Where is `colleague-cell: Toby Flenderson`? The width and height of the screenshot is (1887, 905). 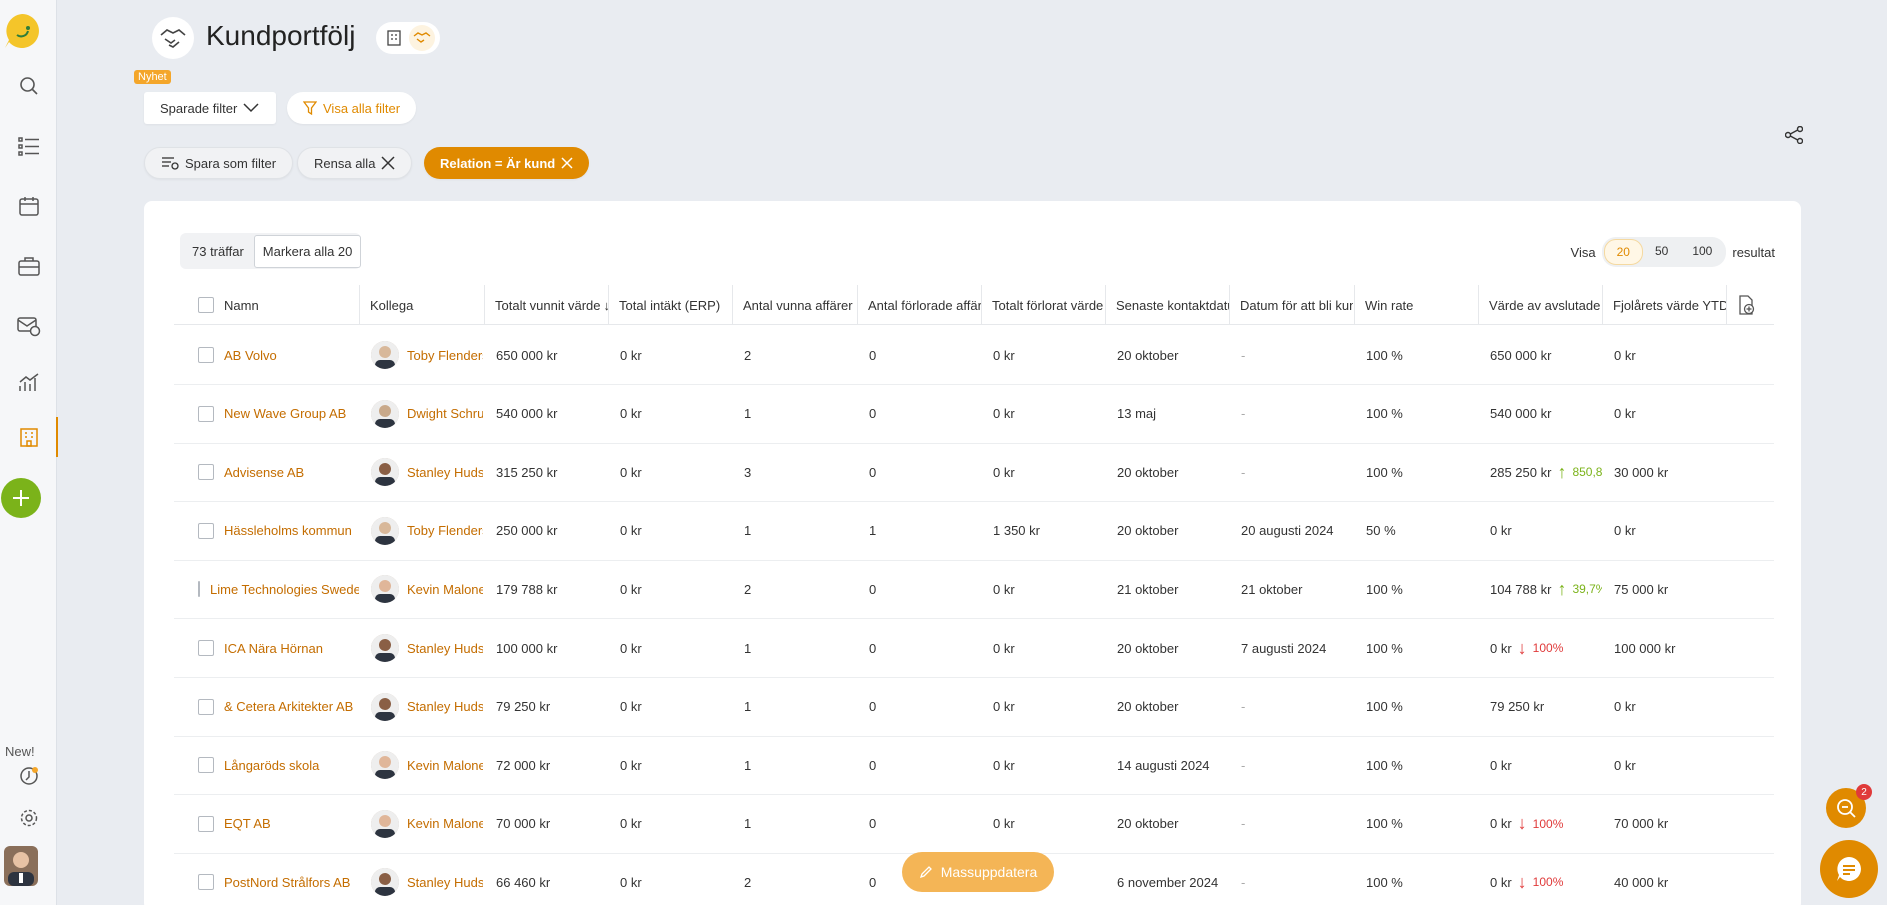 colleague-cell: Toby Flenderson is located at coordinates (421, 355).